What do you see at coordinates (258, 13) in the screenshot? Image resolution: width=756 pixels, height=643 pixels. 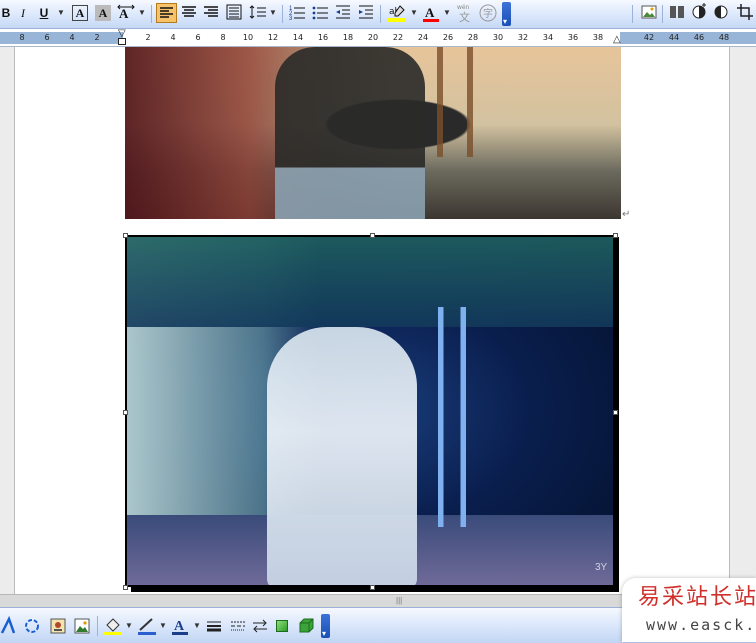 I see `line-spacing-button` at bounding box center [258, 13].